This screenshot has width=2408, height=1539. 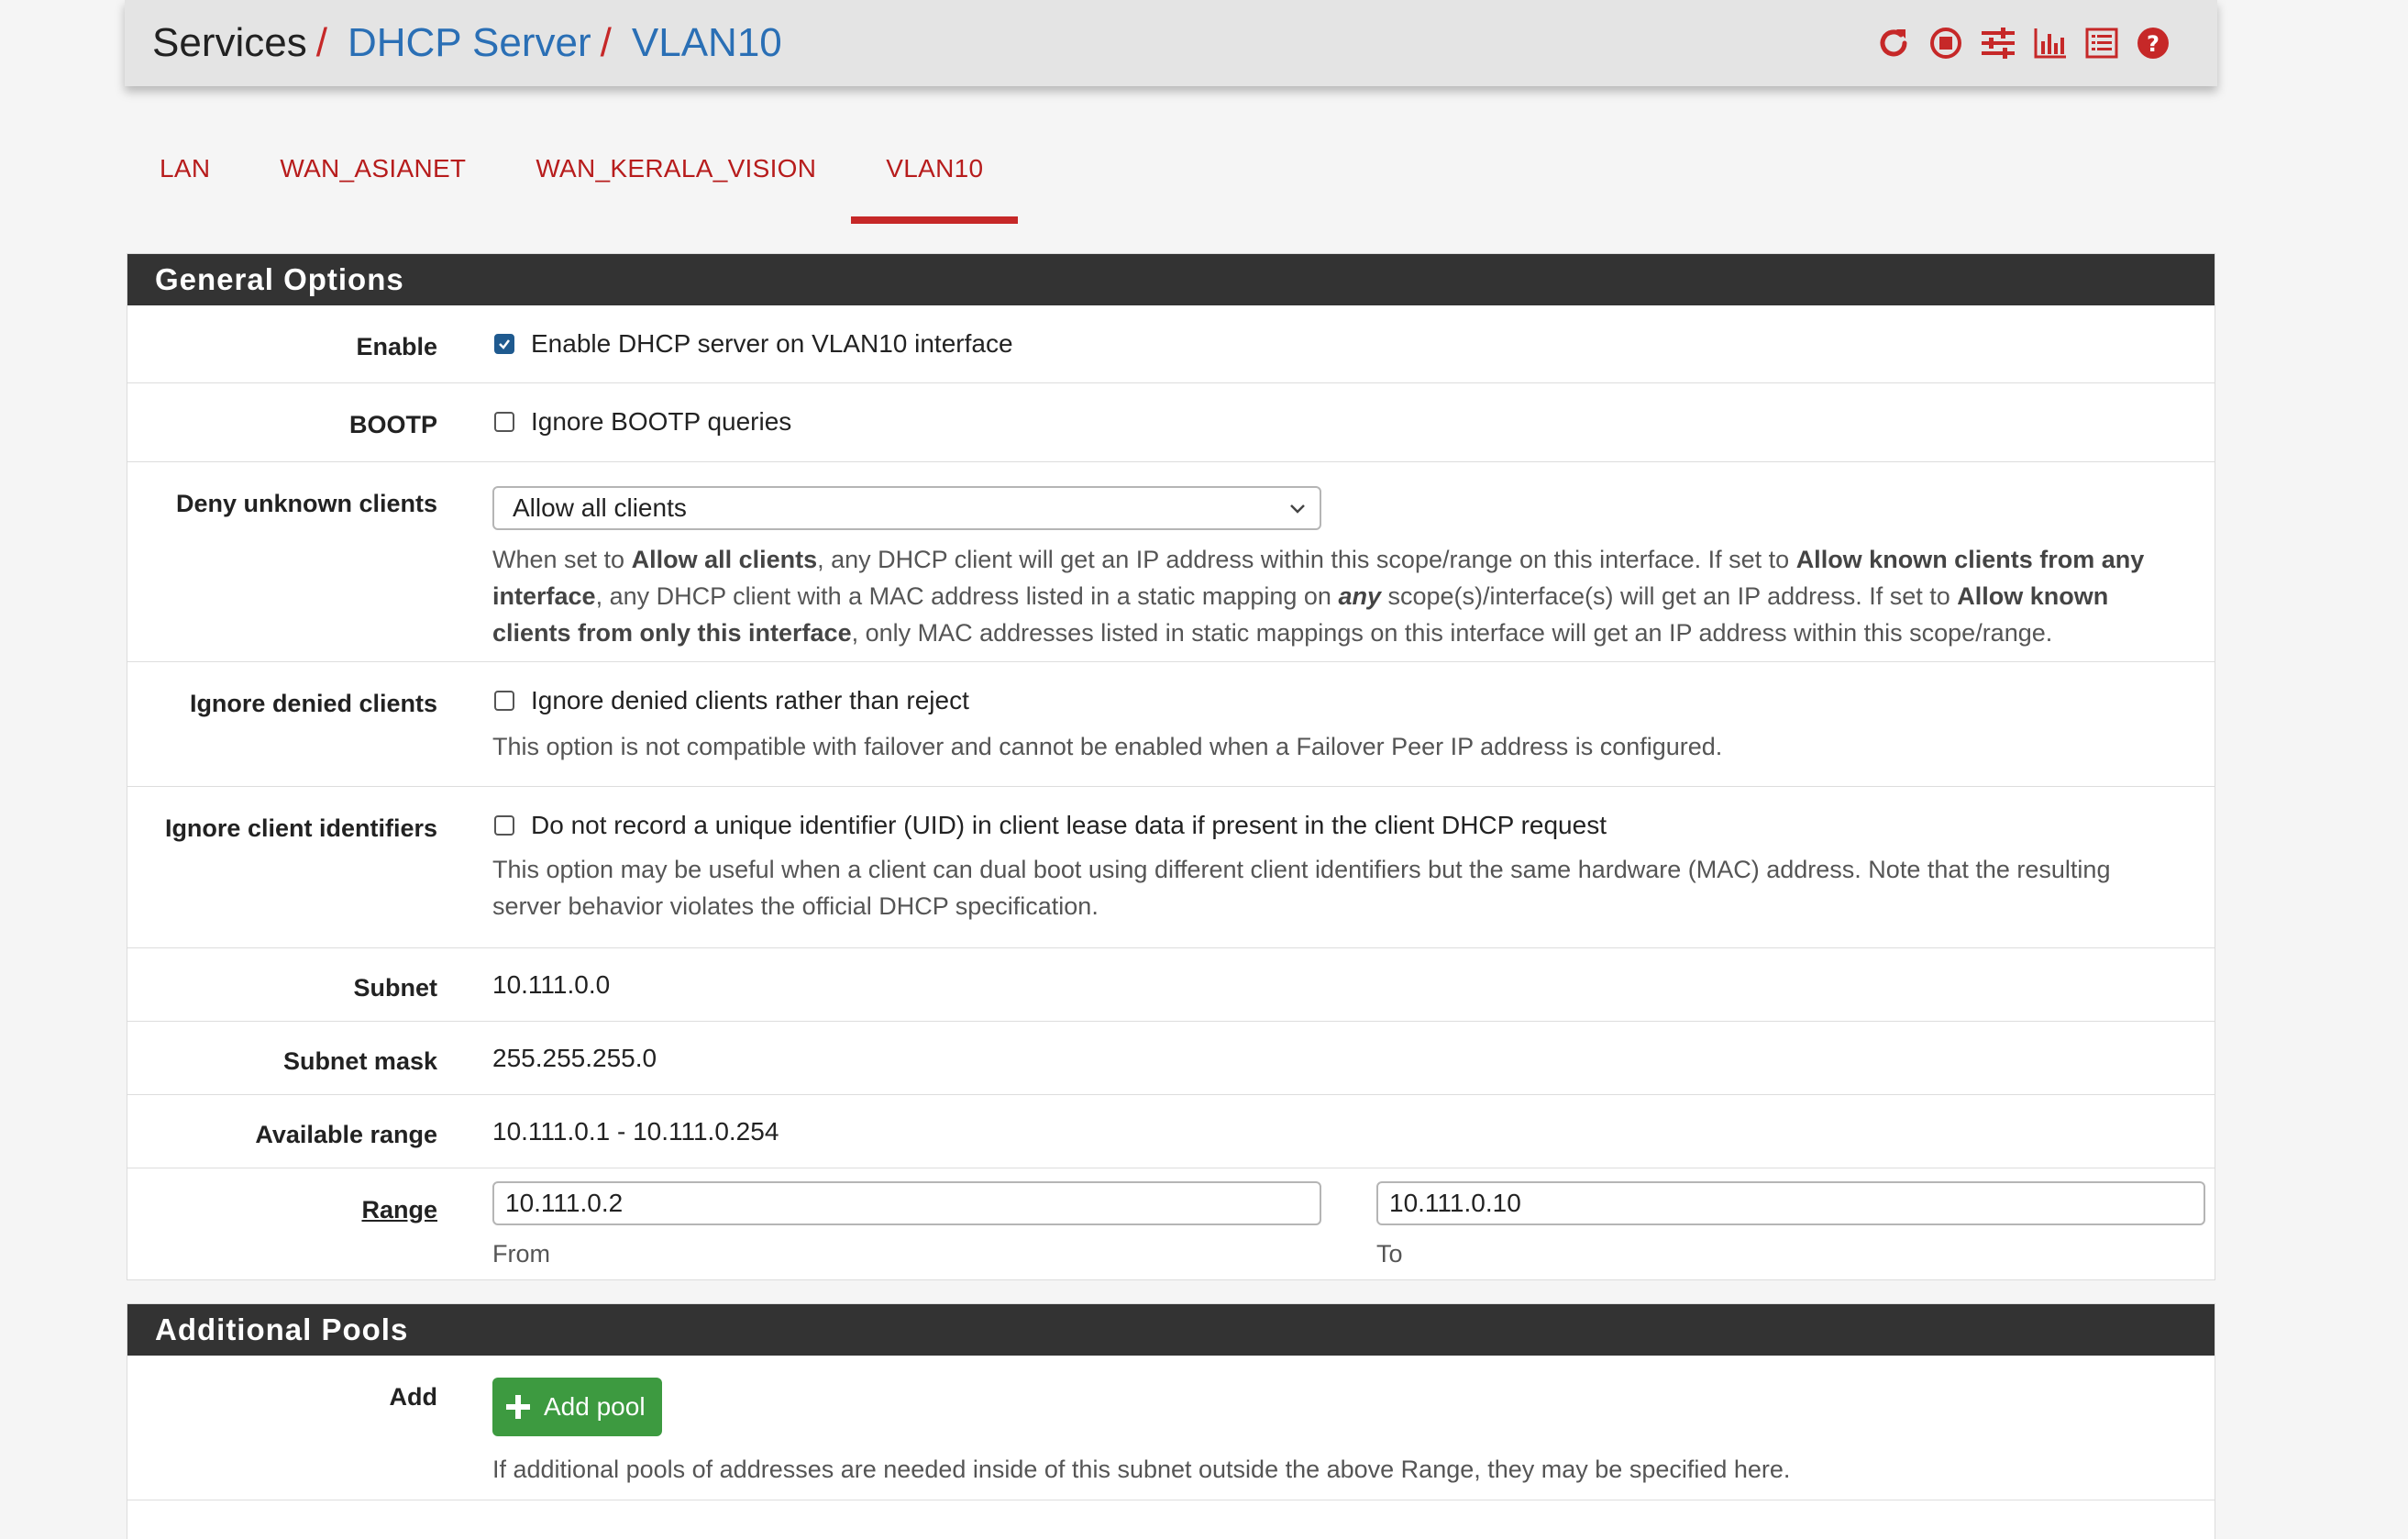 What do you see at coordinates (504, 422) in the screenshot?
I see `bootp-checkbox` at bounding box center [504, 422].